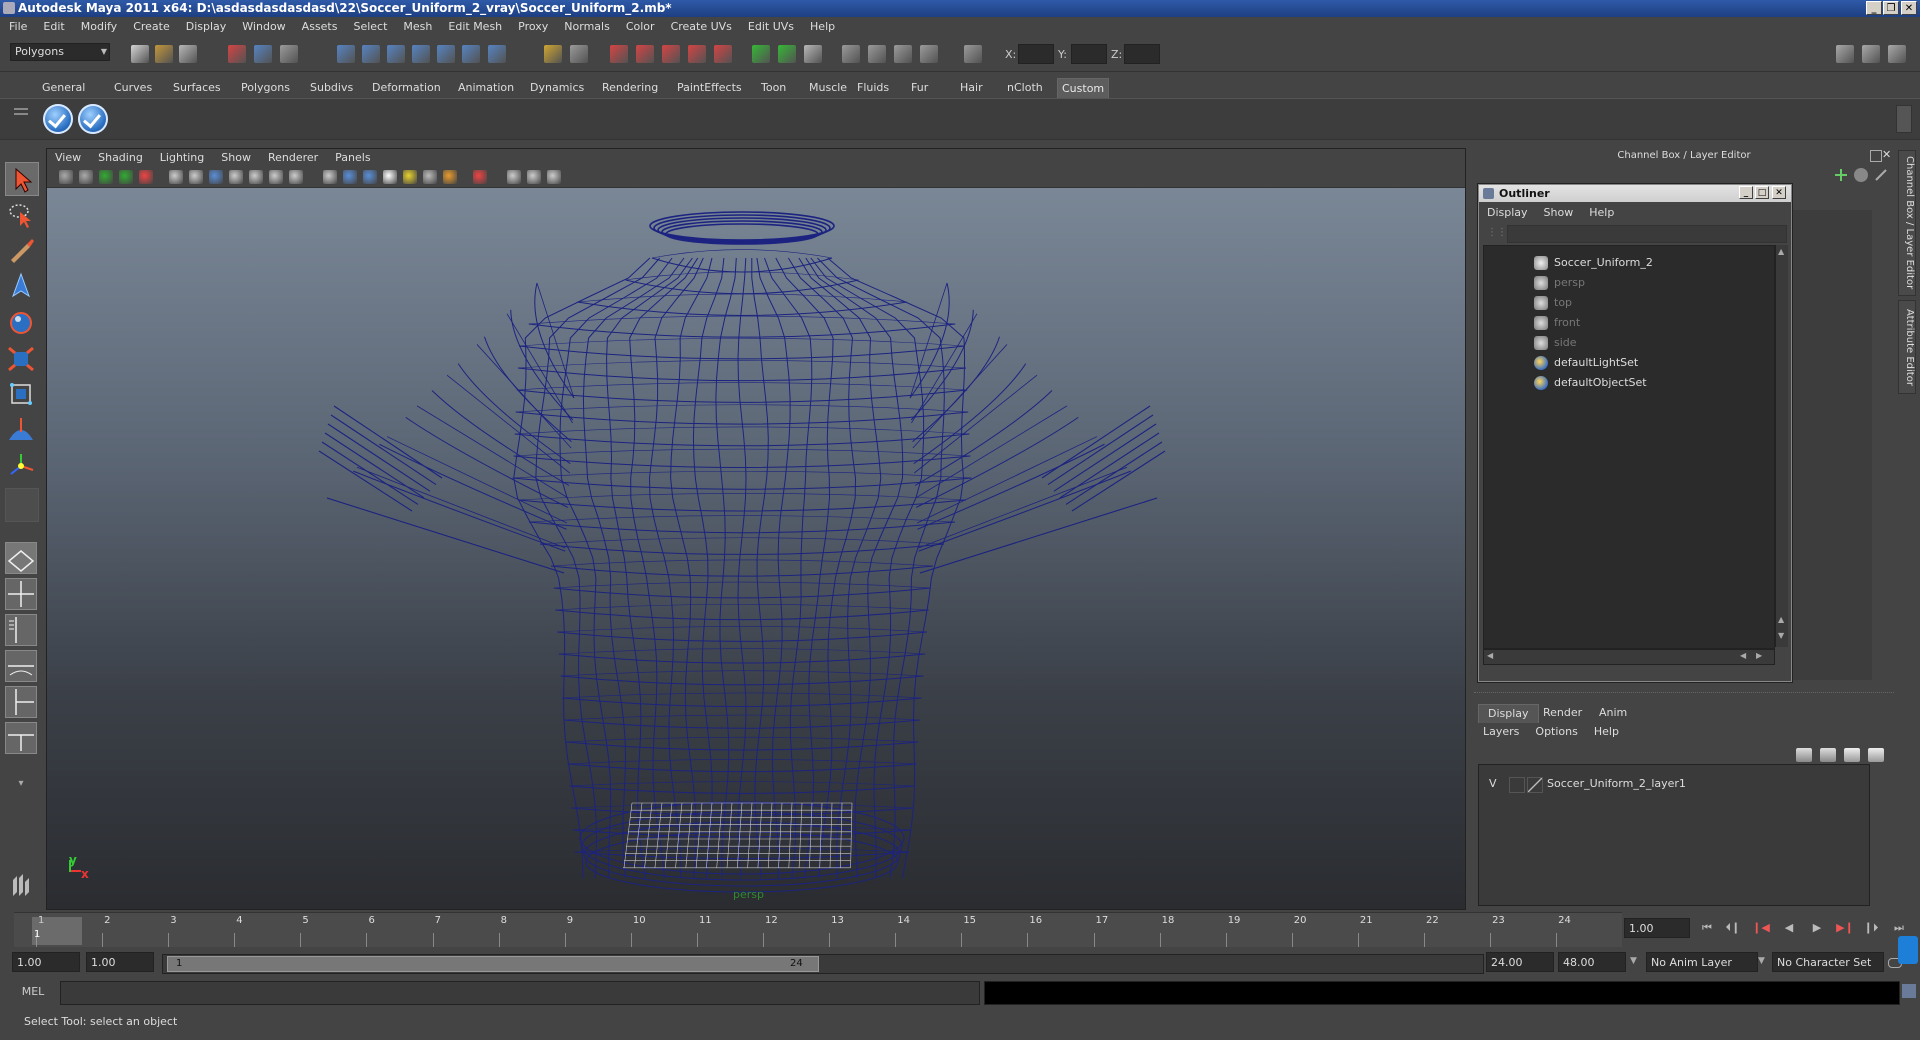 This screenshot has height=1040, width=1920. Describe the element at coordinates (150, 27) in the screenshot. I see `menu-create: Create` at that location.